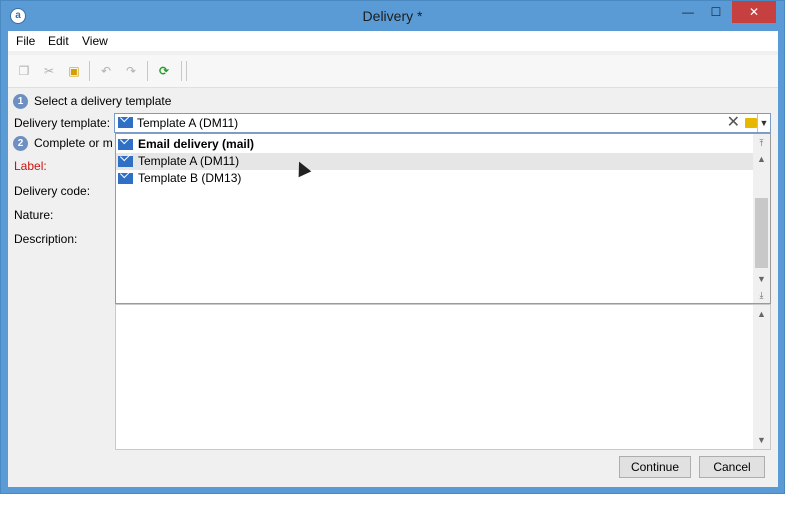 This screenshot has width=799, height=506. Describe the element at coordinates (393, 71) in the screenshot. I see `toolbar: ❐ ✂ ▣ ↶ ↷ ⟳` at that location.